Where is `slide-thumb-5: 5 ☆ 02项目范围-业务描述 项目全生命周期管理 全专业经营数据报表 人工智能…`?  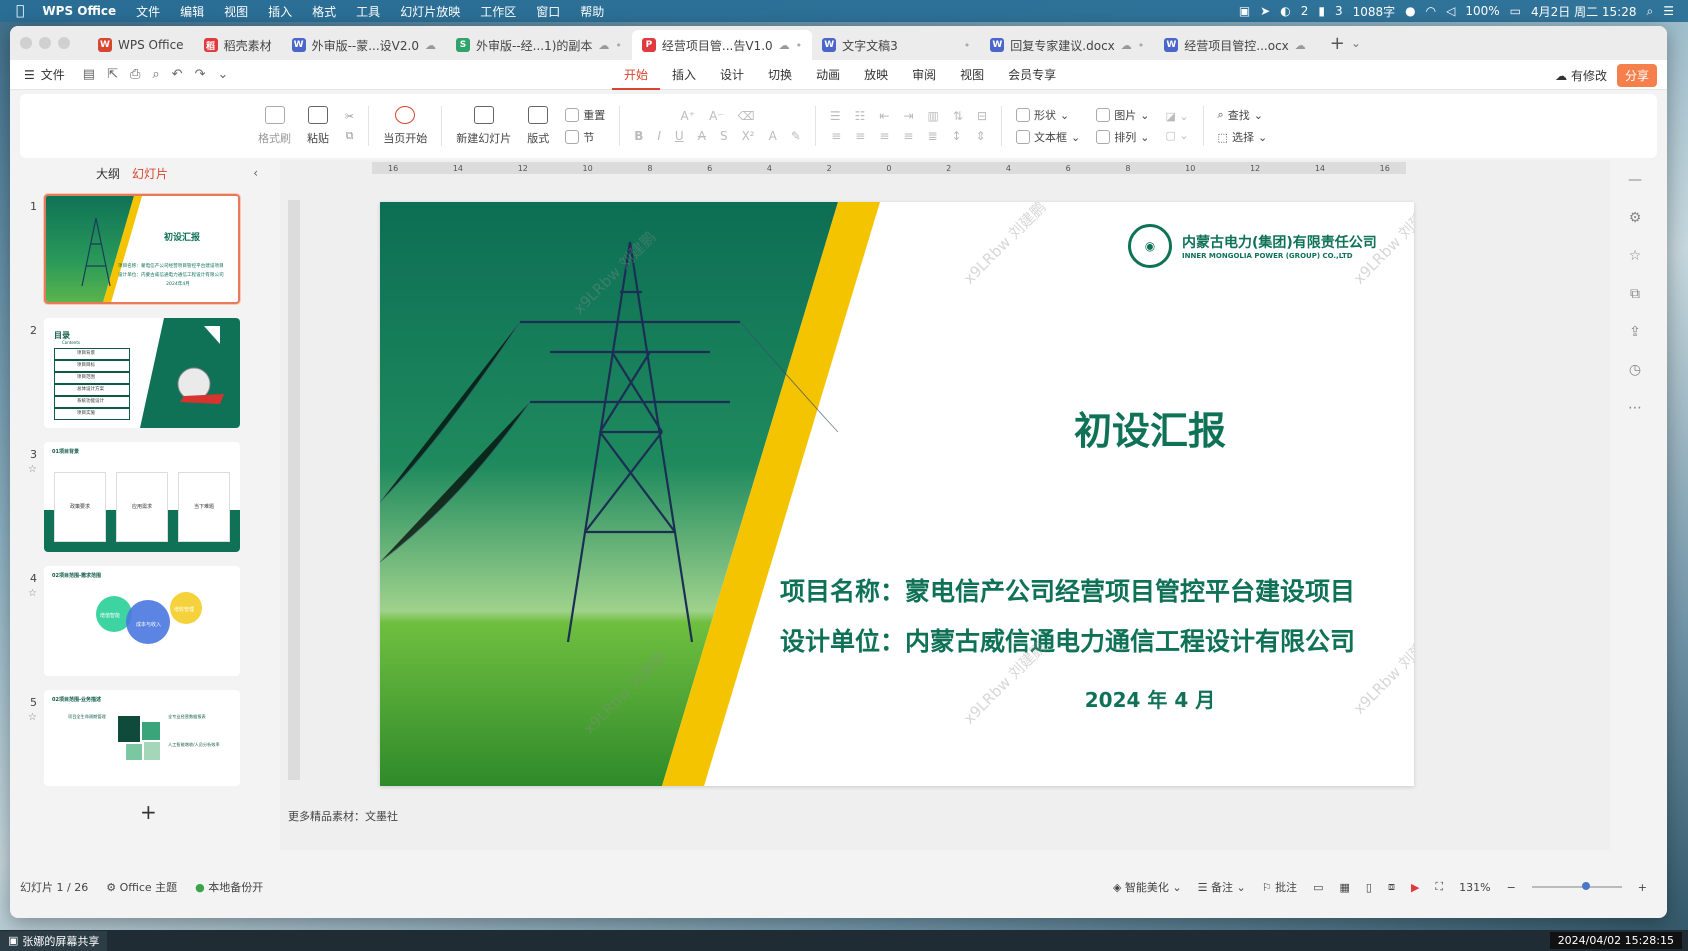 slide-thumb-5: 5 ☆ 02项目范围-业务描述 项目全生命周期管理 全专业经营数据报表 人工智能… is located at coordinates (141, 748).